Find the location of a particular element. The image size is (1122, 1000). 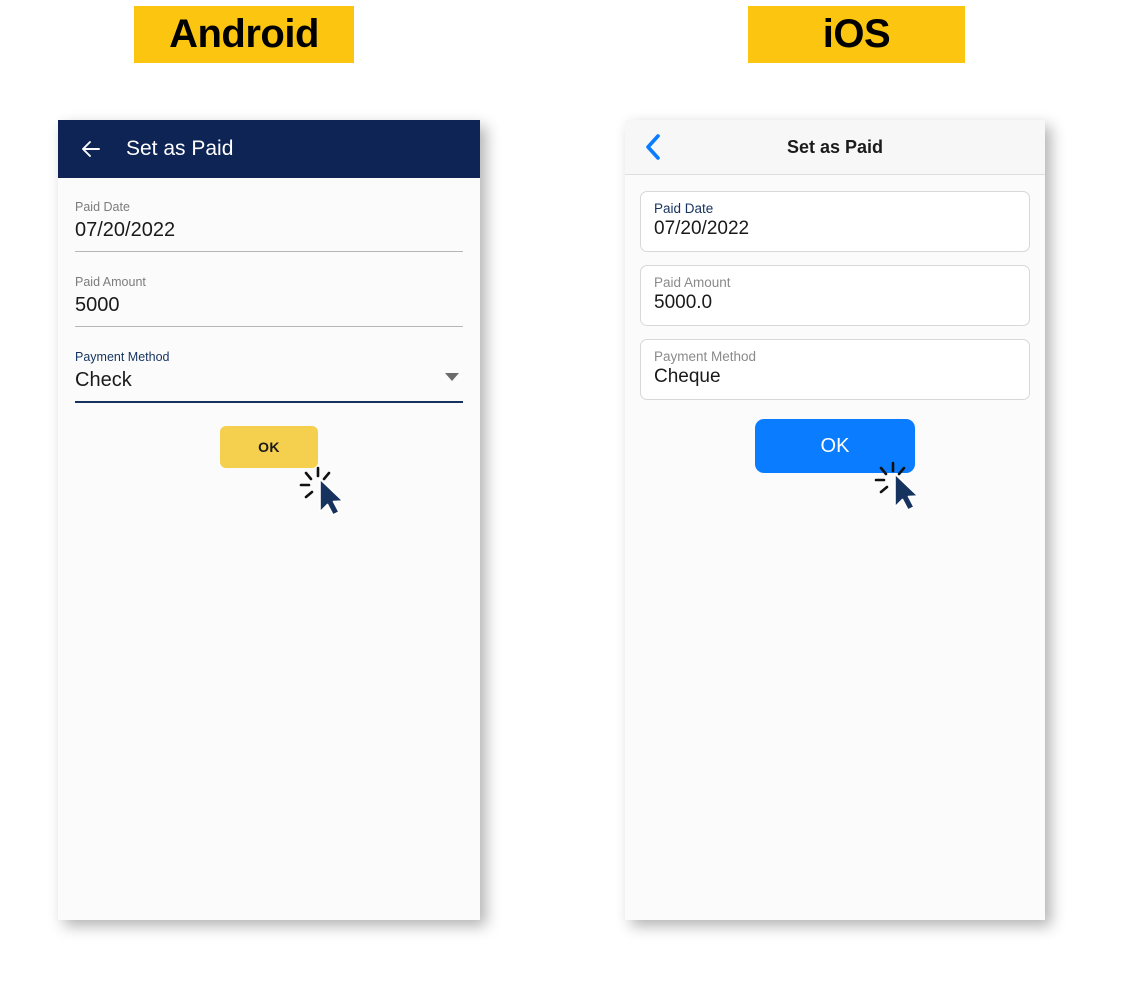

chevron-down-icon is located at coordinates (454, 385).